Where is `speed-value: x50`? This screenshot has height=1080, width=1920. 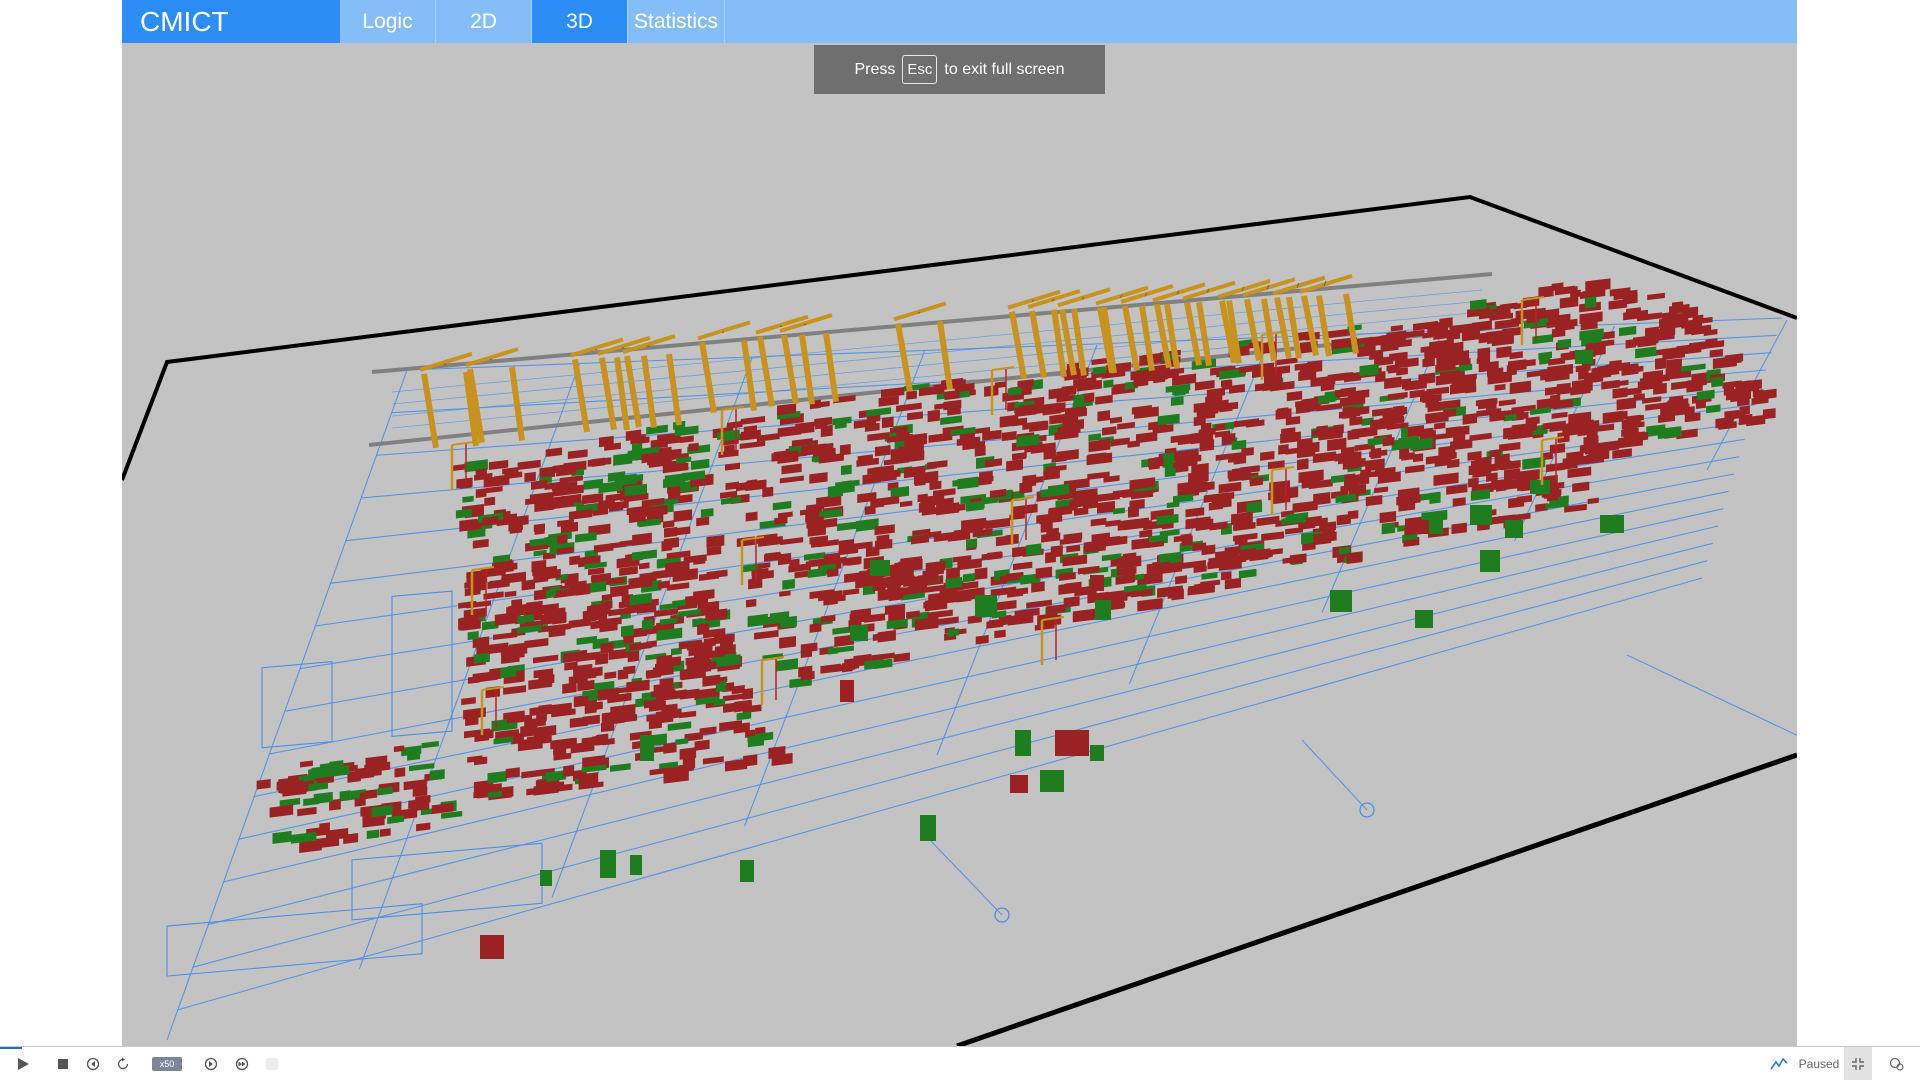 speed-value: x50 is located at coordinates (167, 1064).